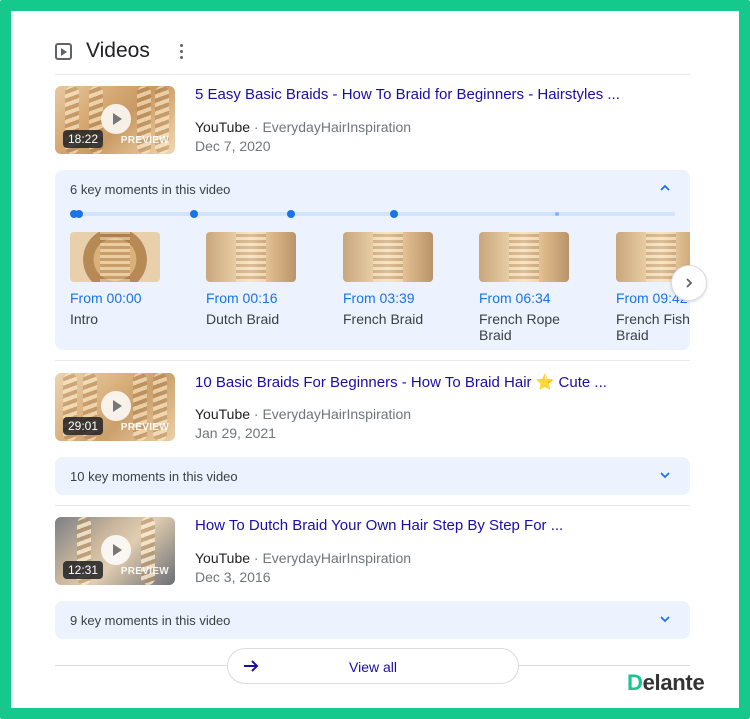 The width and height of the screenshot is (750, 719). What do you see at coordinates (63, 51) in the screenshot?
I see `play-box-icon` at bounding box center [63, 51].